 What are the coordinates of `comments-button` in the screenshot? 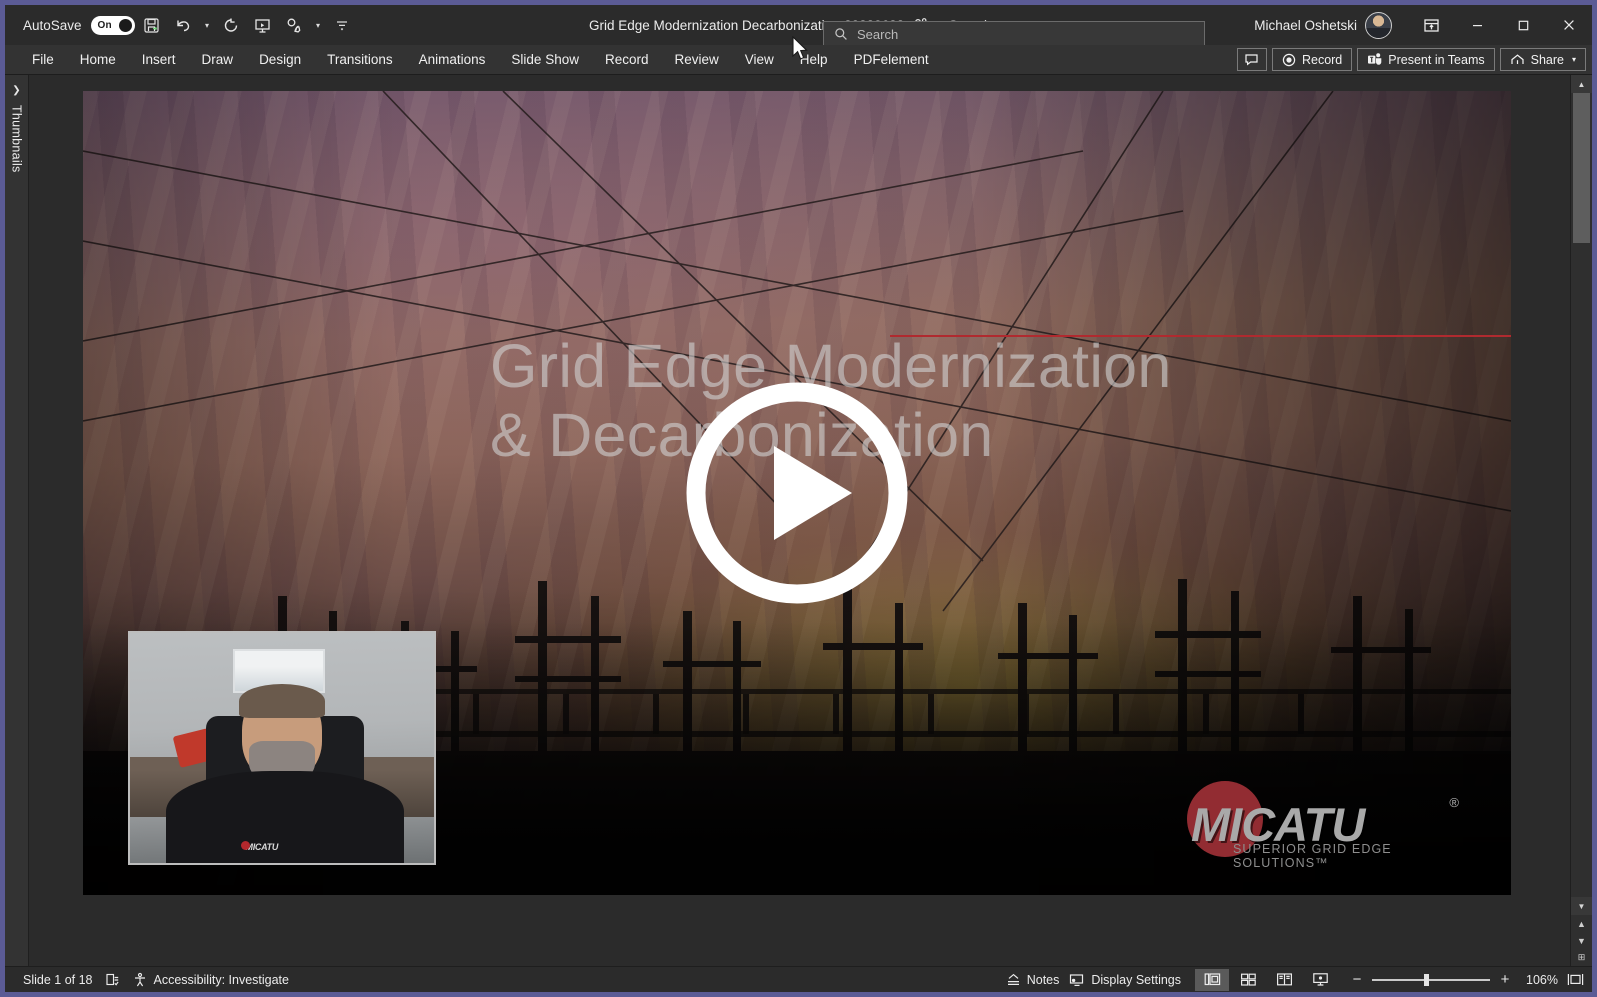 It's located at (1251, 59).